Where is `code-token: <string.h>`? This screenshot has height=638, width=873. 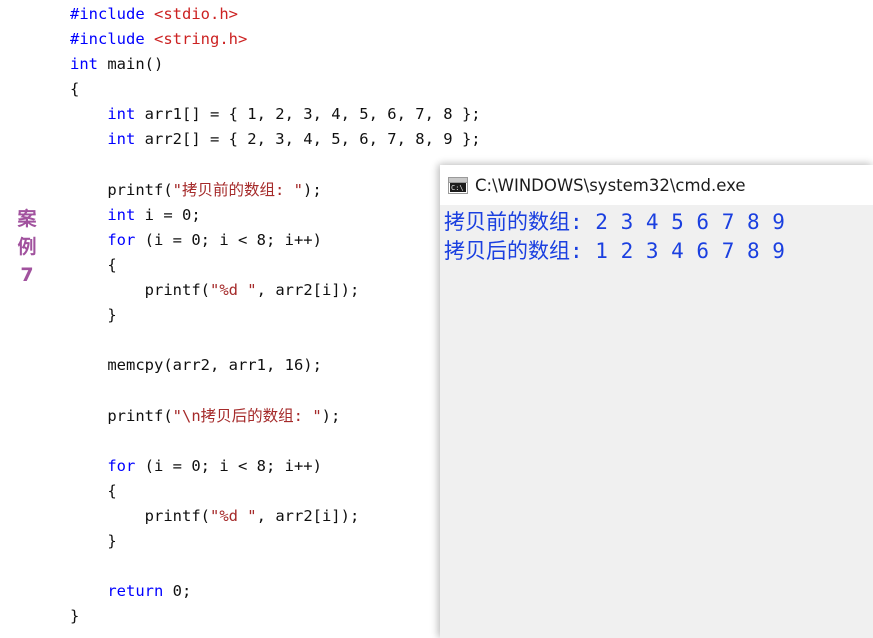
code-token: <string.h> is located at coordinates (201, 39).